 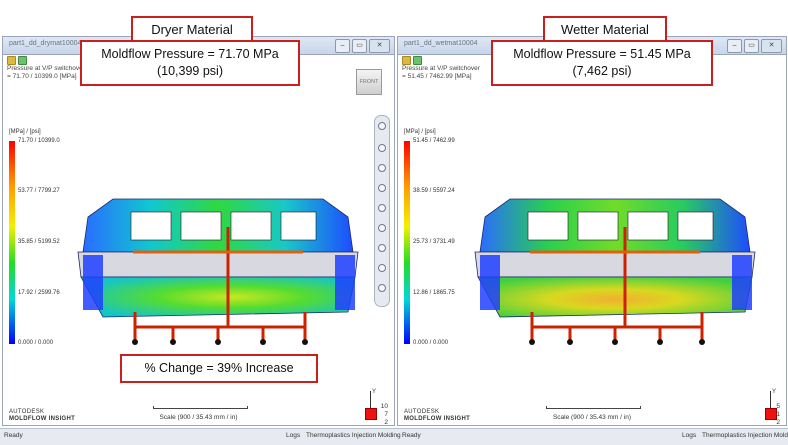 I want to click on right-logs-button: Logs, so click(x=689, y=435).